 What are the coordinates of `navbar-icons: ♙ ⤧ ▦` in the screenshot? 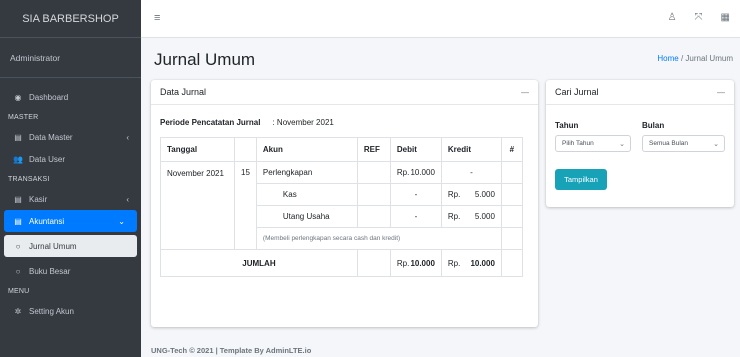 It's located at (699, 17).